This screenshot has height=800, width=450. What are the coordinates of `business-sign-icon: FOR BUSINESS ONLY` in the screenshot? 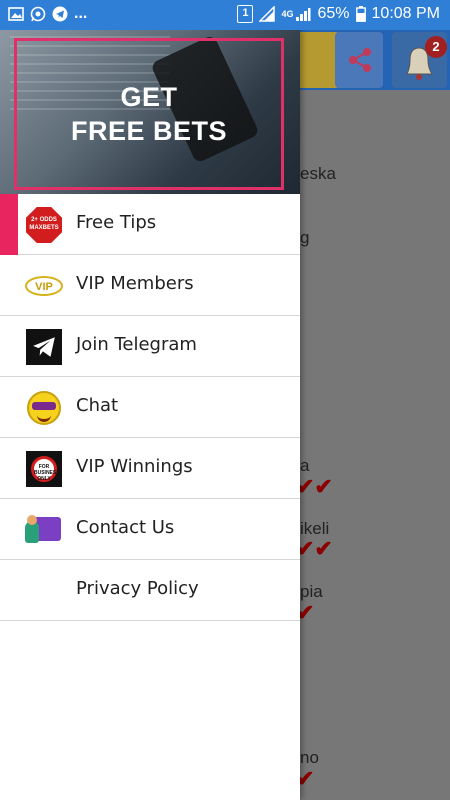 It's located at (44, 469).